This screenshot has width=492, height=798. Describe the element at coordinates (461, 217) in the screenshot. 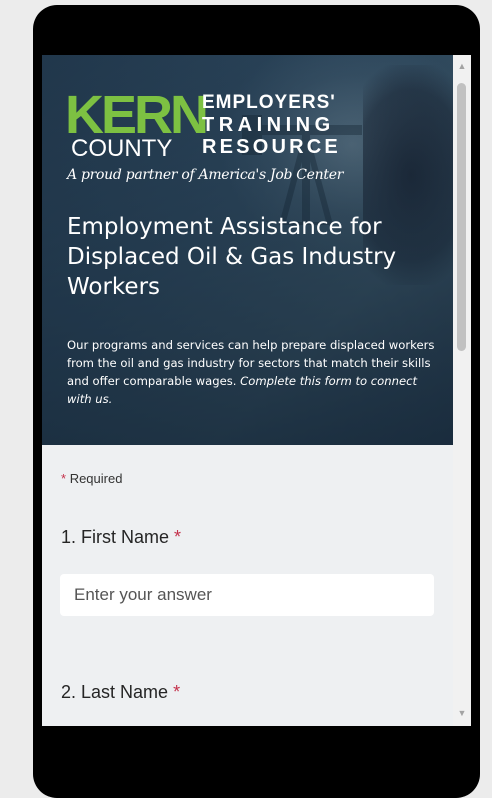

I see `scrollbar-thumb` at that location.